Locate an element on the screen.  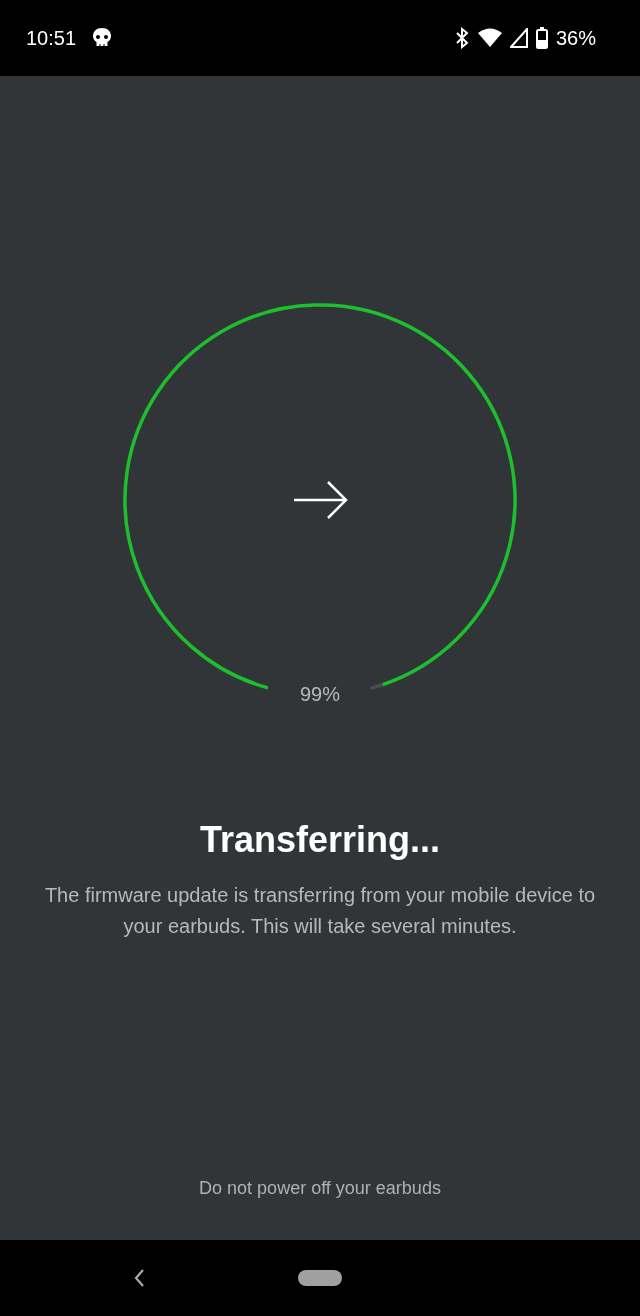
battery-percentage: 36% is located at coordinates (575, 38).